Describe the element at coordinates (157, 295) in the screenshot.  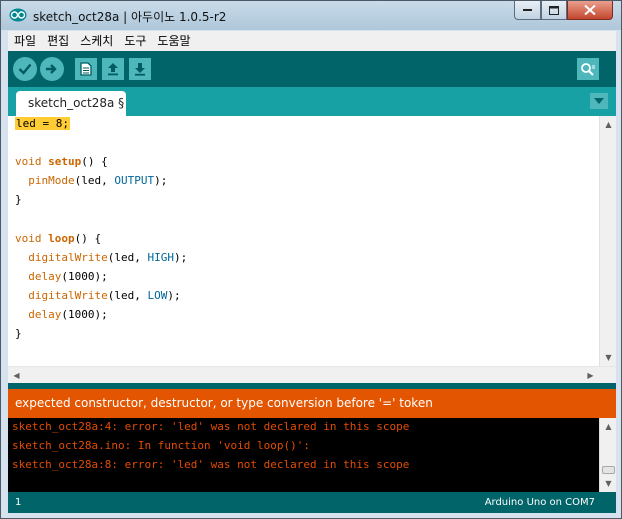
I see `code-token: LOW` at that location.